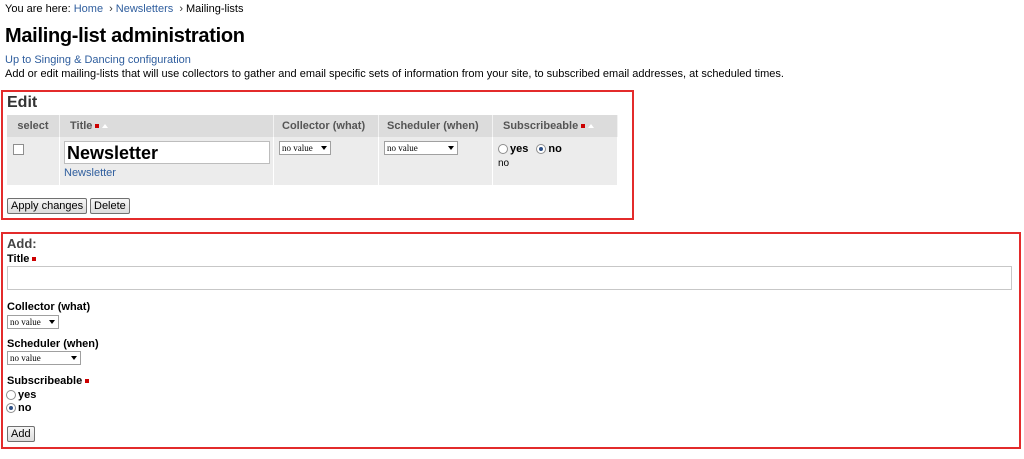 The image size is (1024, 459). What do you see at coordinates (326, 161) in the screenshot?
I see `collector-cell: no value` at bounding box center [326, 161].